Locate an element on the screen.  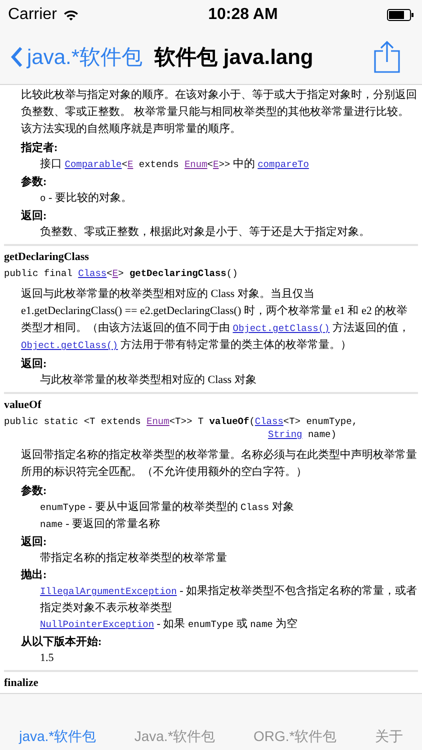
field-value: IllegalArgumentException - 如果指定枚举类型不包含指定名称的常量，或者指定类对象不表示枚举类型 is located at coordinates (228, 600).